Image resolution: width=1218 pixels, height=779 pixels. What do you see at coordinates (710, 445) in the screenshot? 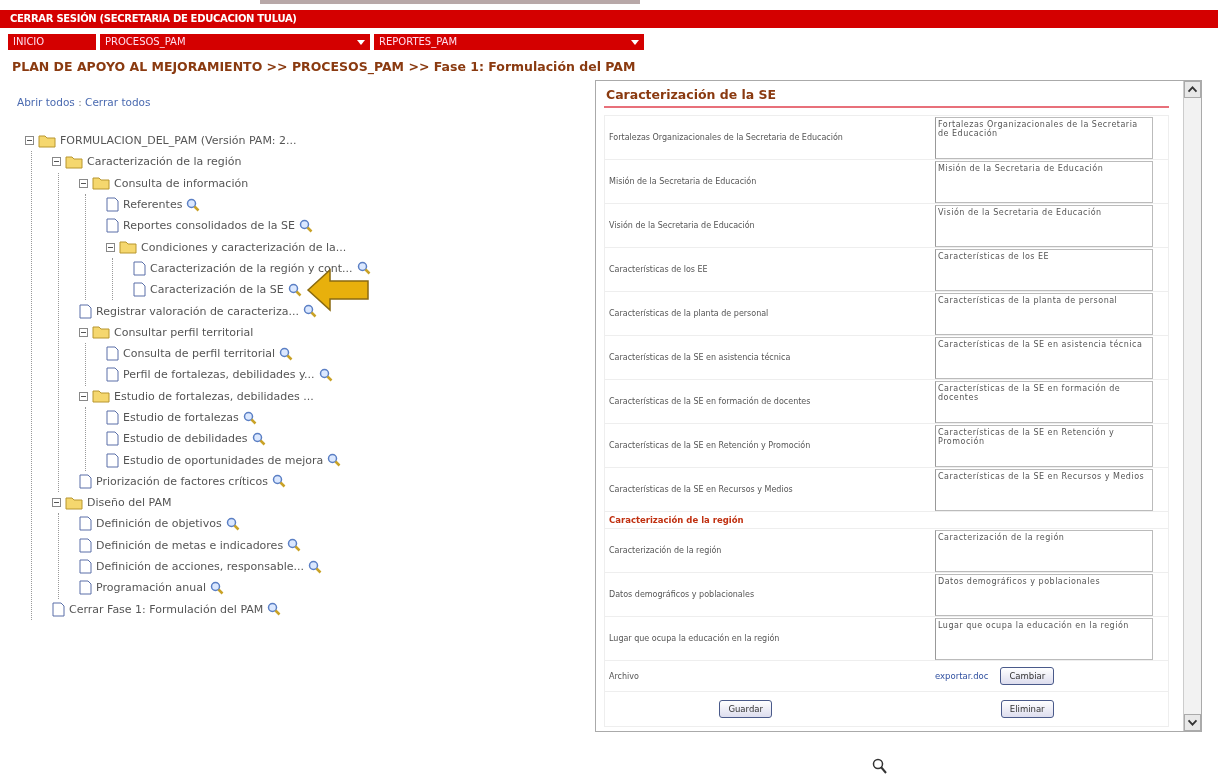
I see `field-label: Características de la SE en Retención y Promoción` at bounding box center [710, 445].